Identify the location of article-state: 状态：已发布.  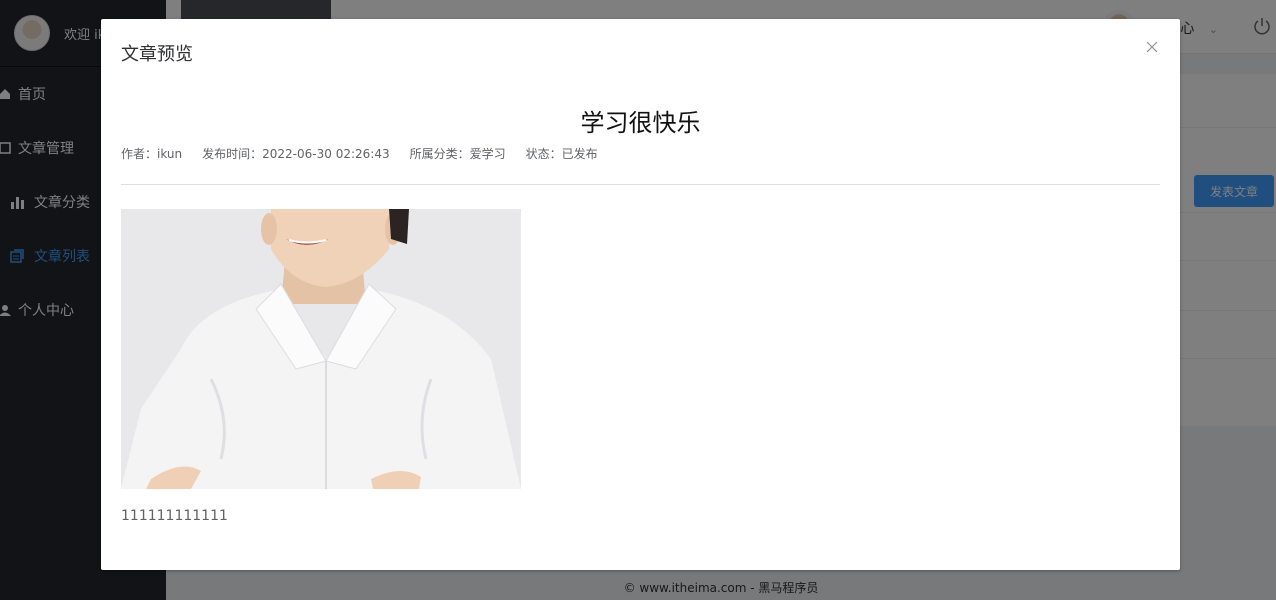
(561, 154).